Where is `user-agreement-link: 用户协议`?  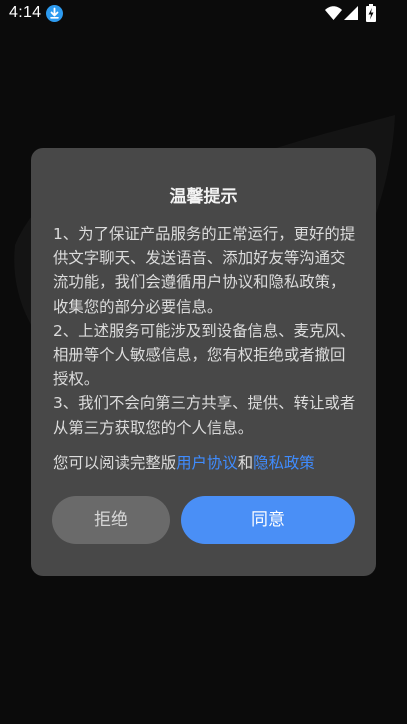
user-agreement-link: 用户协议 is located at coordinates (207, 463).